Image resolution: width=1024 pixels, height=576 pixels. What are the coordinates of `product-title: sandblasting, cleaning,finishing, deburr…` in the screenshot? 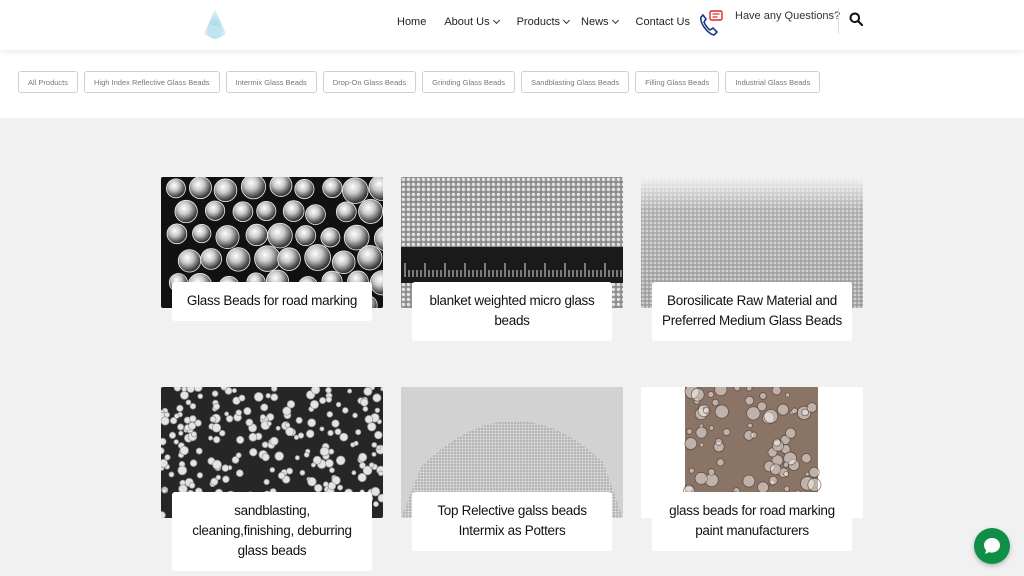 It's located at (272, 531).